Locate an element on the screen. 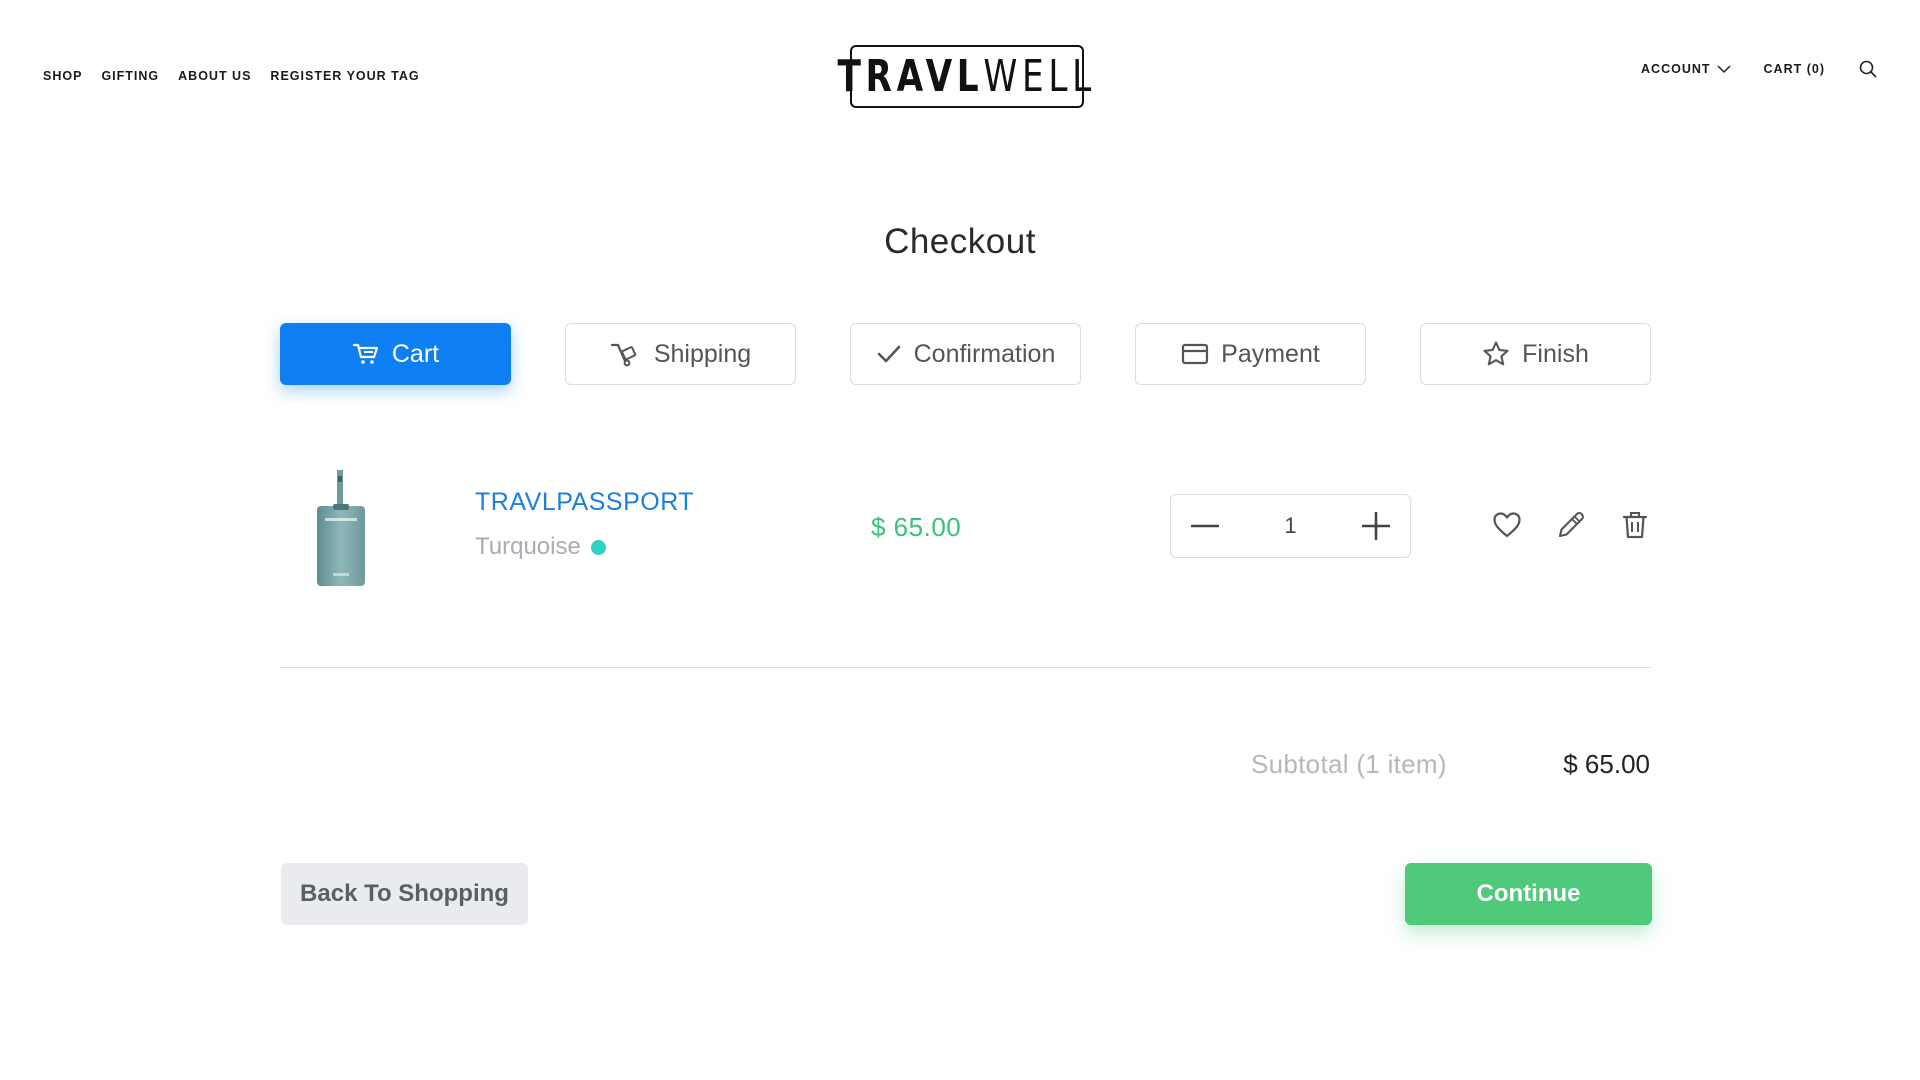 This screenshot has height=1080, width=1920. brand-logo: TRAVL WELL is located at coordinates (965, 76).